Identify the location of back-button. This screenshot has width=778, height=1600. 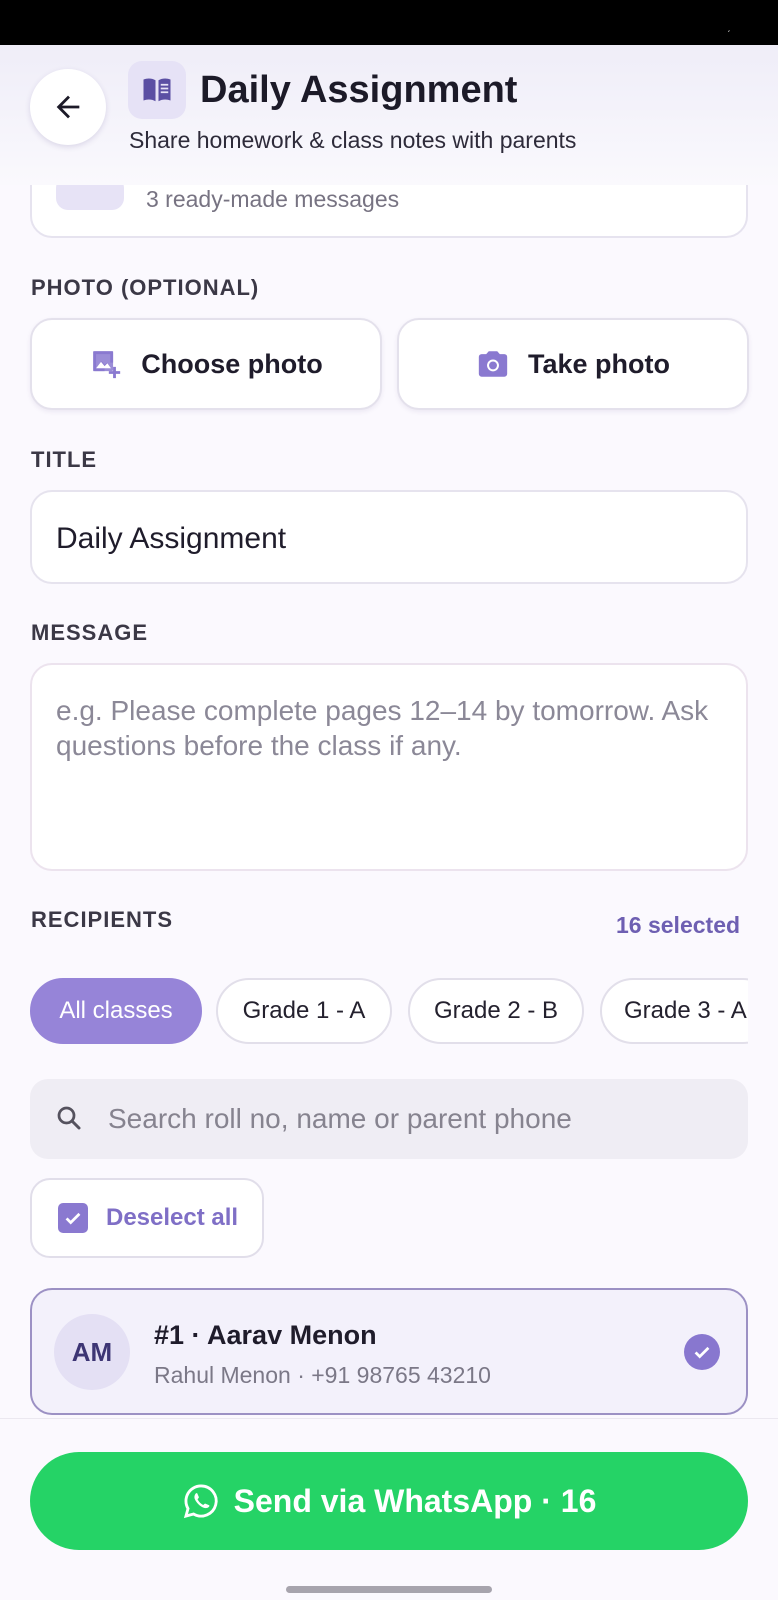
(68, 107).